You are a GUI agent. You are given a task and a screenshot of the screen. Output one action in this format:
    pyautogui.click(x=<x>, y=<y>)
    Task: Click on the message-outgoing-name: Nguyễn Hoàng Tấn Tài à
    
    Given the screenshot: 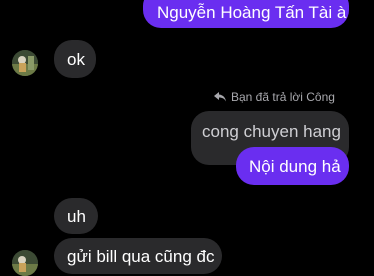 What is the action you would take?
    pyautogui.click(x=246, y=14)
    